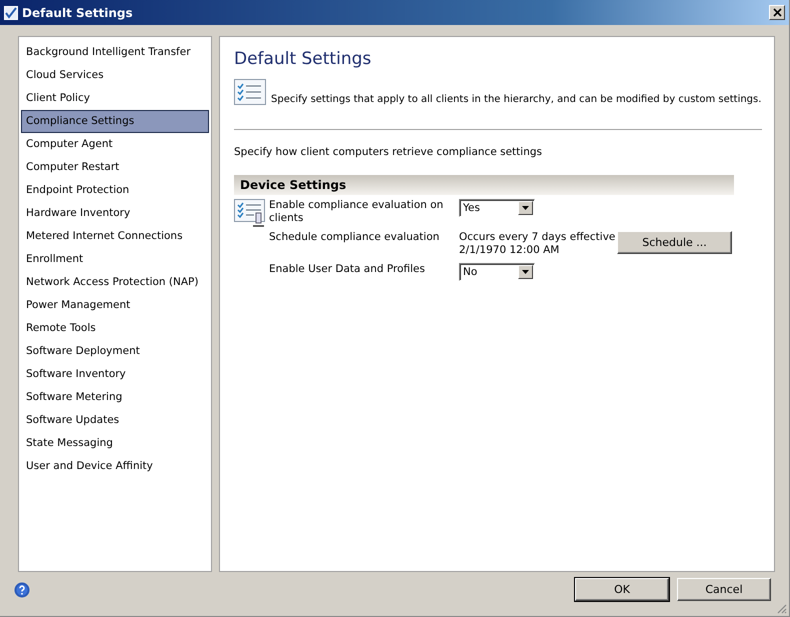 The height and width of the screenshot is (617, 790). I want to click on page-heading: Default Settings, so click(303, 59).